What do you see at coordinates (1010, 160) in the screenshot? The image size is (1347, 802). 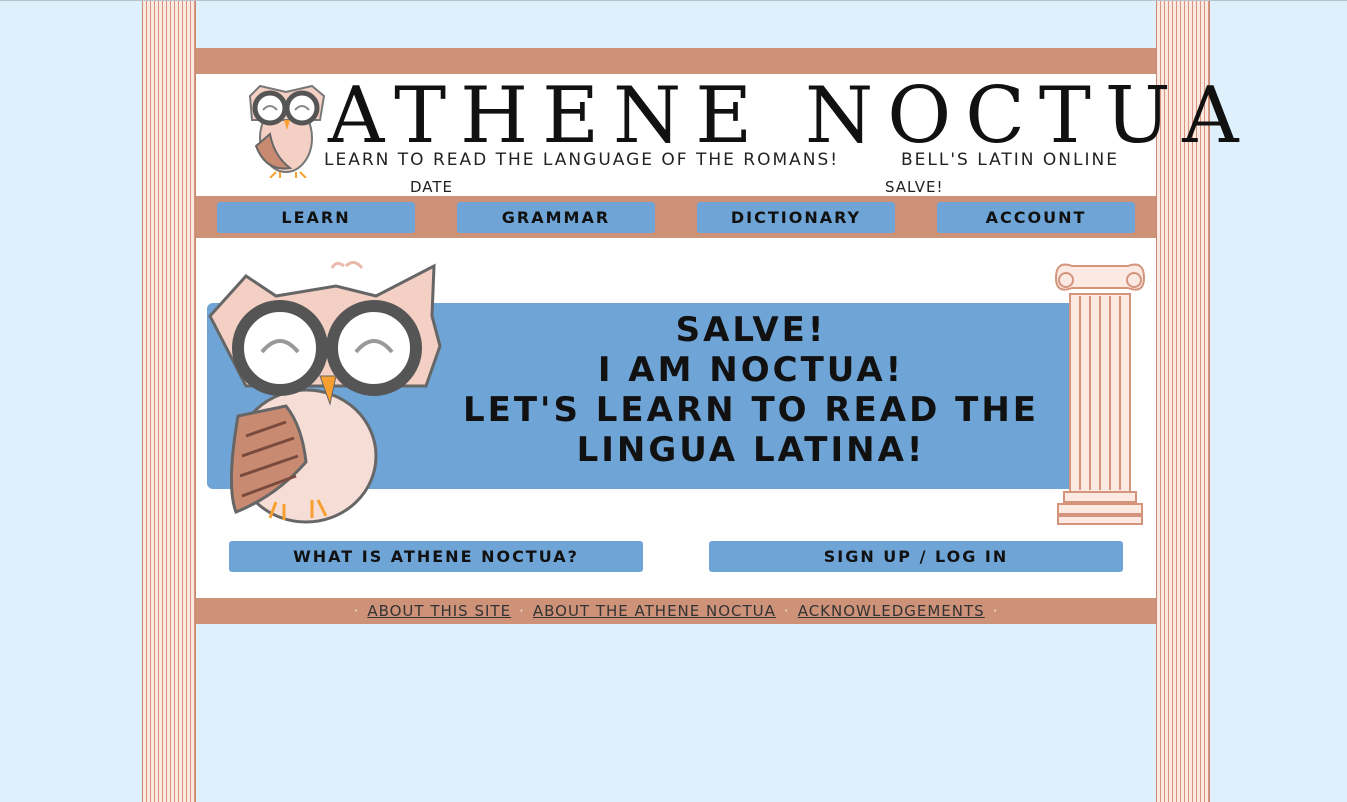 I see `site-subtitle: BELL'S LATIN ONLINE` at bounding box center [1010, 160].